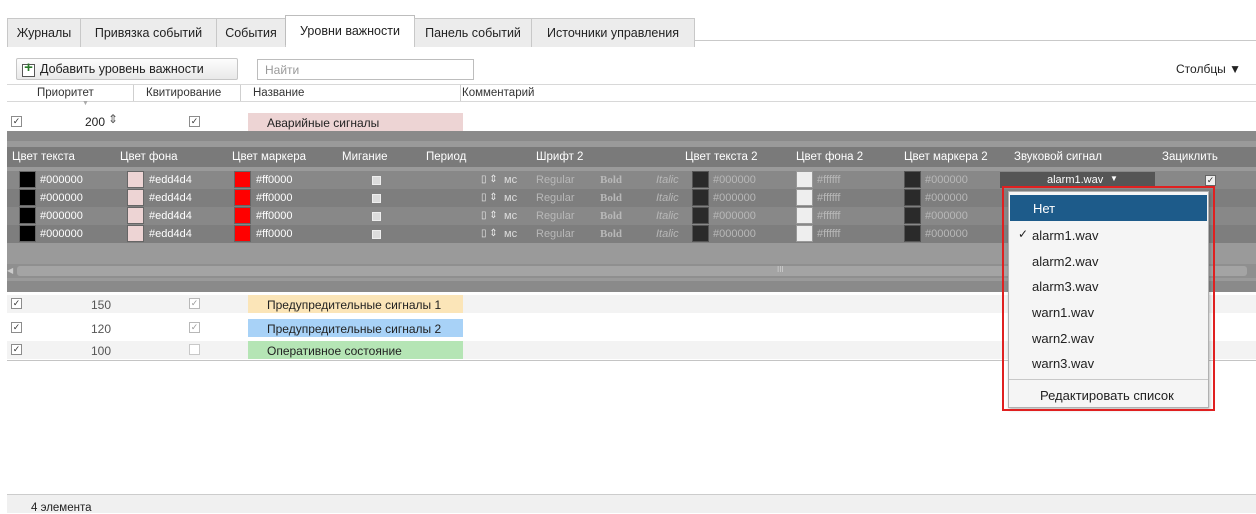 The height and width of the screenshot is (514, 1256). Describe the element at coordinates (631, 121) in the screenshot. I see `table-row: ✓ 200 ⇕ ✓ Аварийные сигналы` at that location.